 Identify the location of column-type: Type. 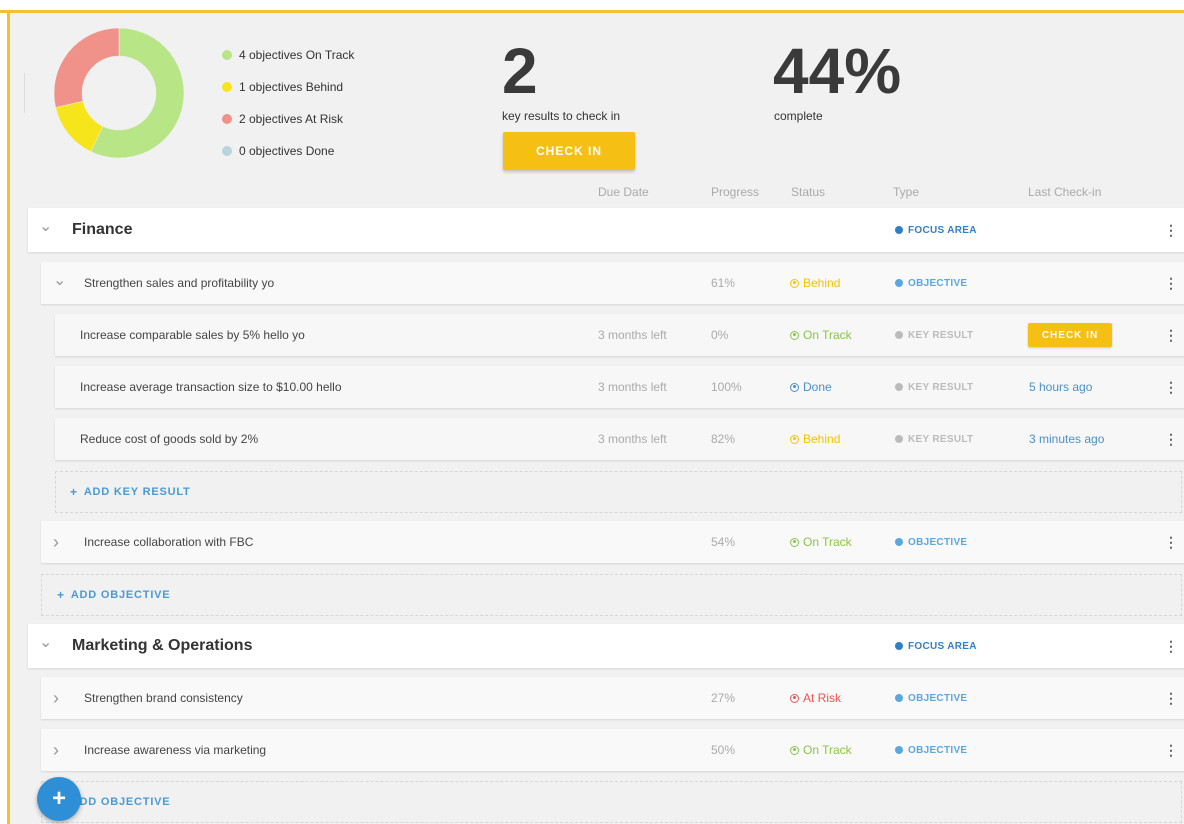
(906, 192).